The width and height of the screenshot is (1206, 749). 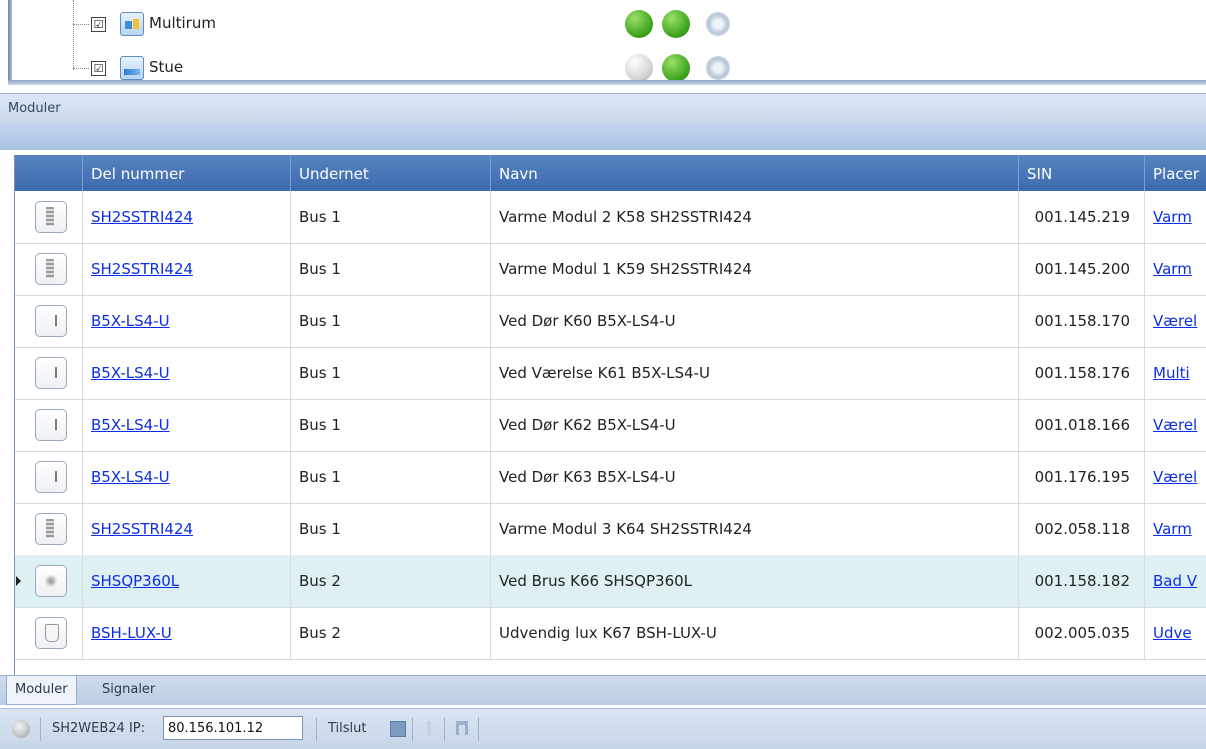 What do you see at coordinates (21, 729) in the screenshot?
I see `connection-status-icon` at bounding box center [21, 729].